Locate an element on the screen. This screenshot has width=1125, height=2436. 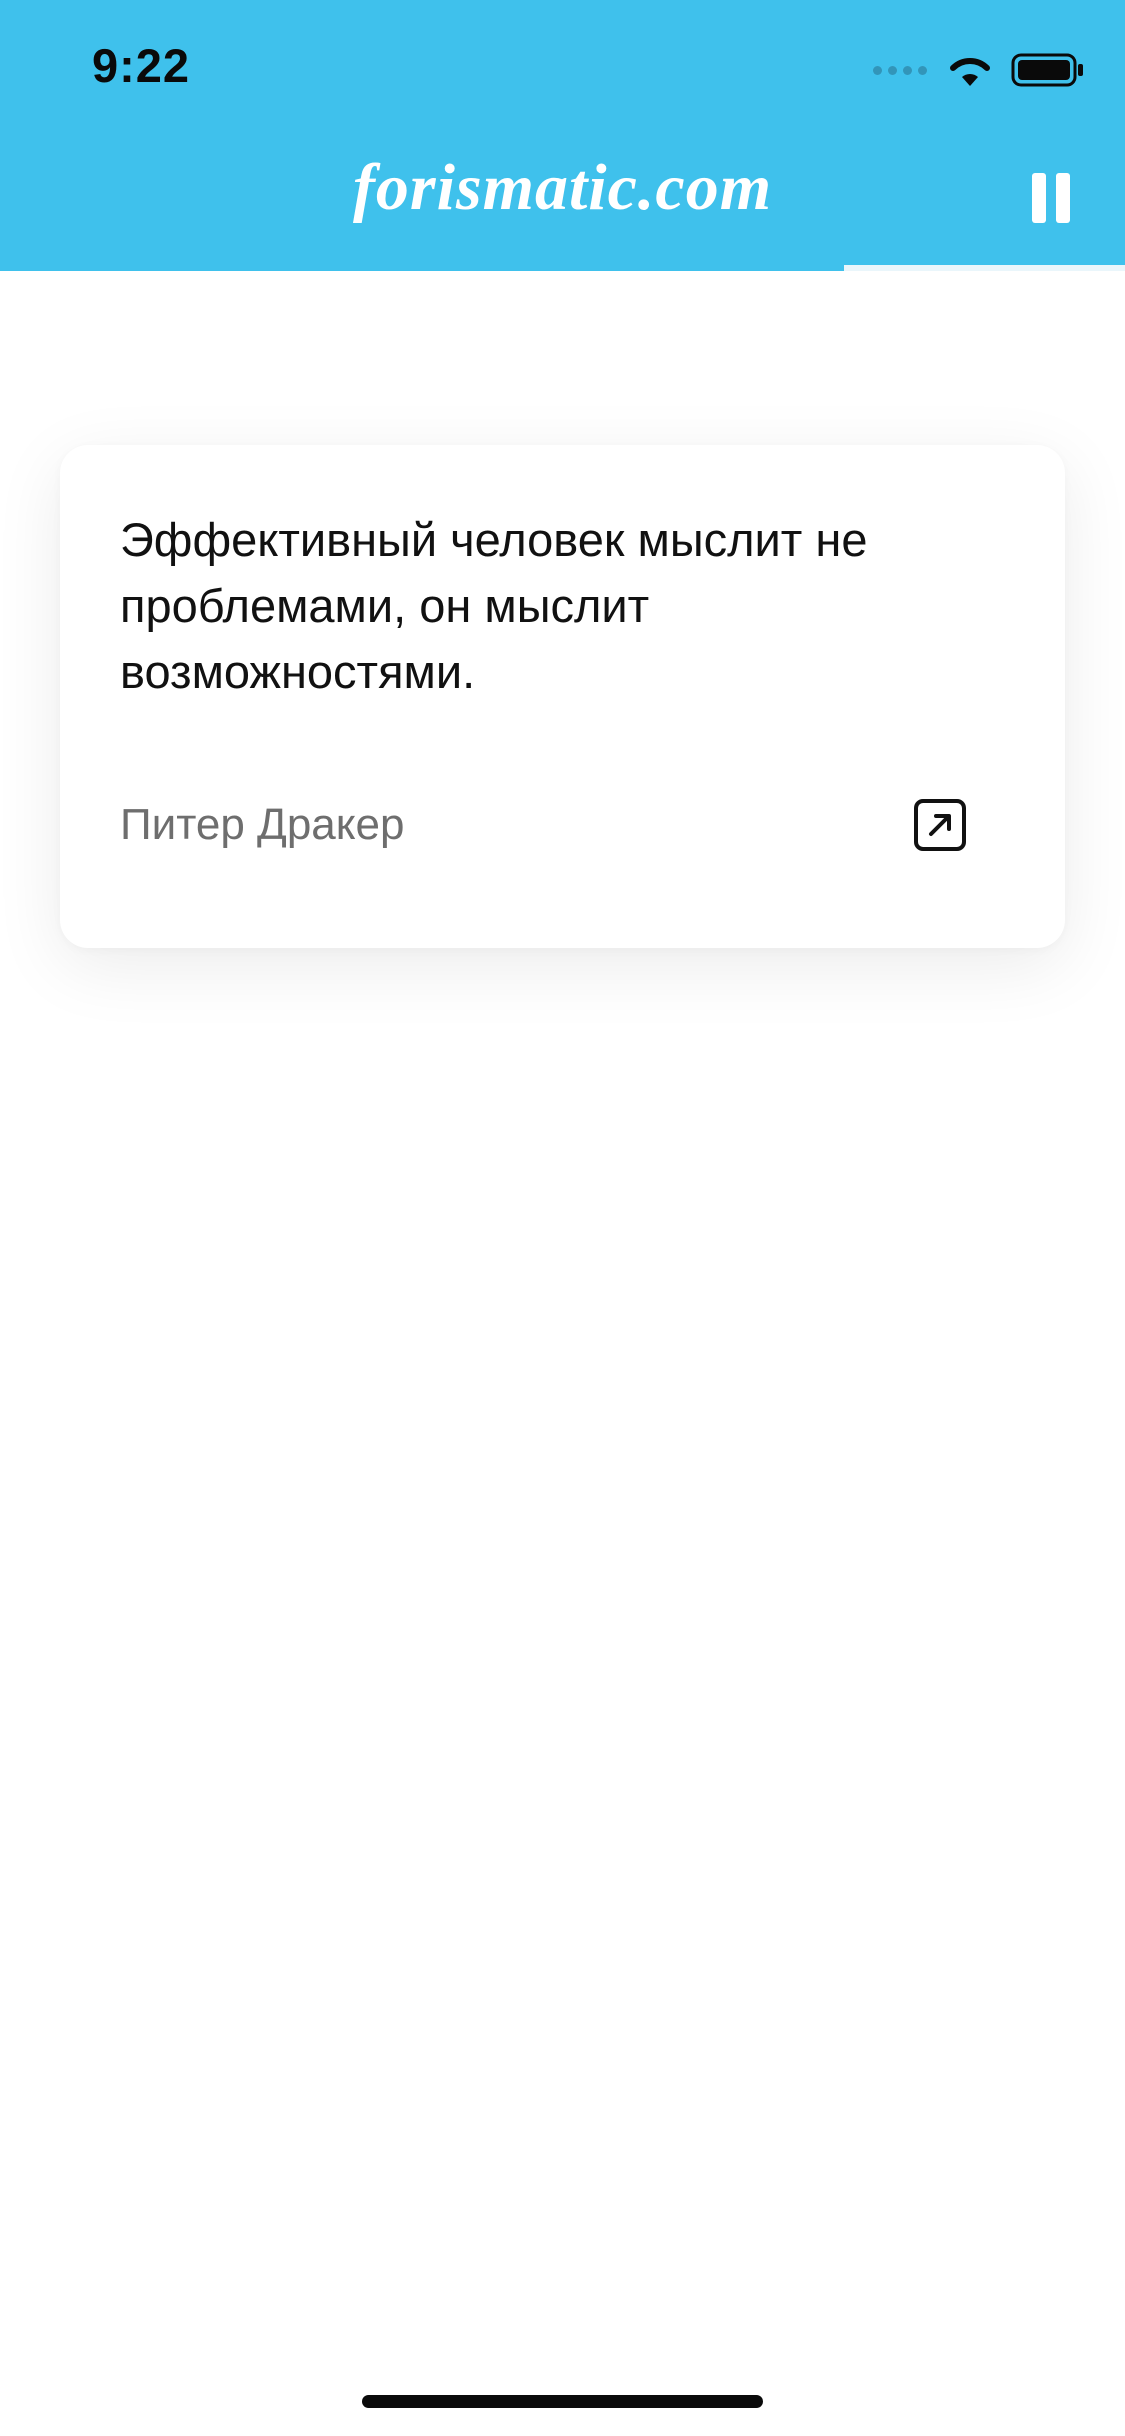
progress-track is located at coordinates (562, 268).